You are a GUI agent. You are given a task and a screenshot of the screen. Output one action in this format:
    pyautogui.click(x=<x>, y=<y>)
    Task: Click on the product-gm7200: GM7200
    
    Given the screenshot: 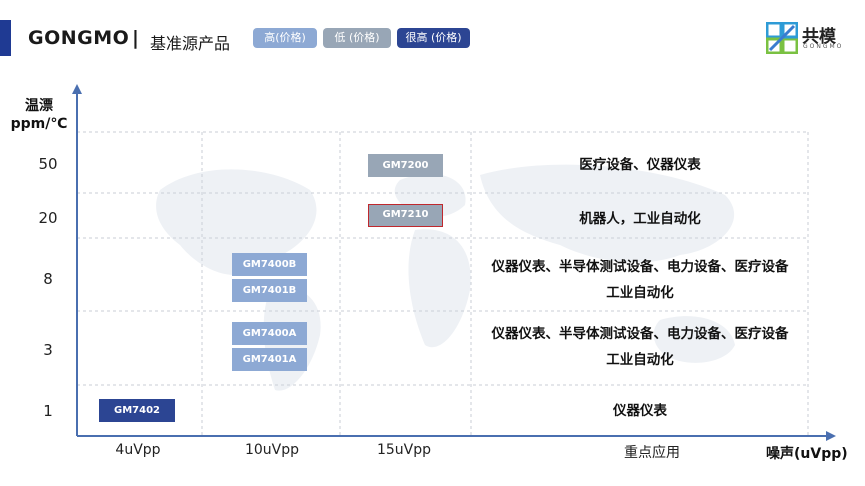 What is the action you would take?
    pyautogui.click(x=405, y=165)
    